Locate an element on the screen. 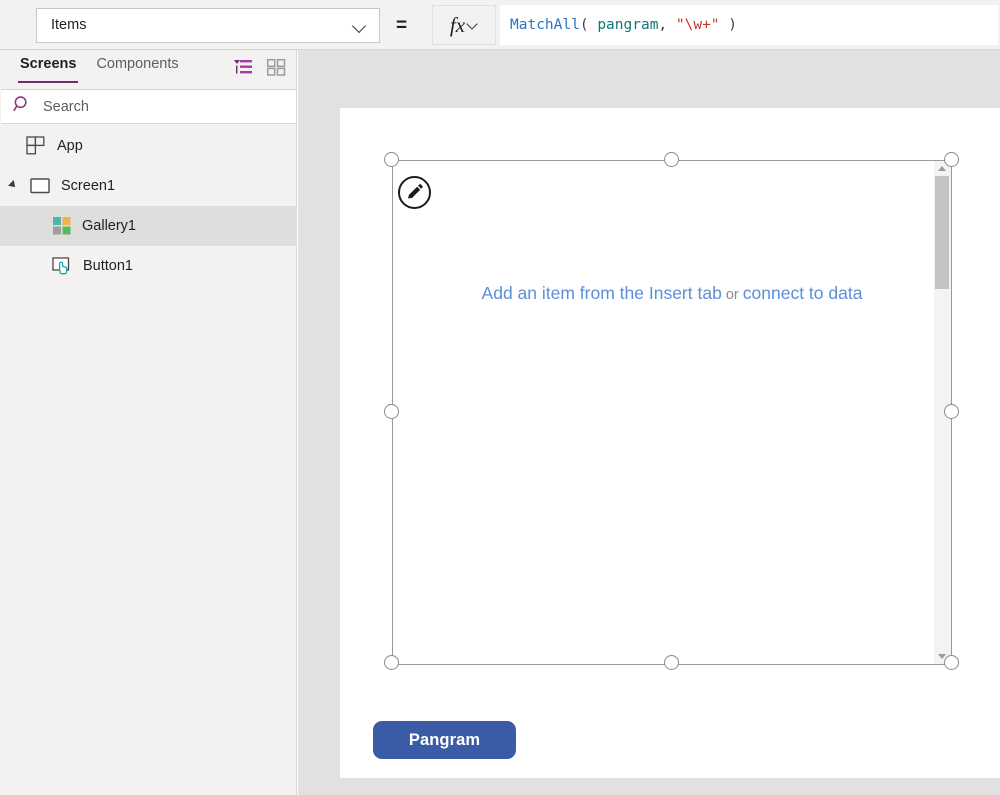 The width and height of the screenshot is (1000, 795). equals-sign: = is located at coordinates (402, 25).